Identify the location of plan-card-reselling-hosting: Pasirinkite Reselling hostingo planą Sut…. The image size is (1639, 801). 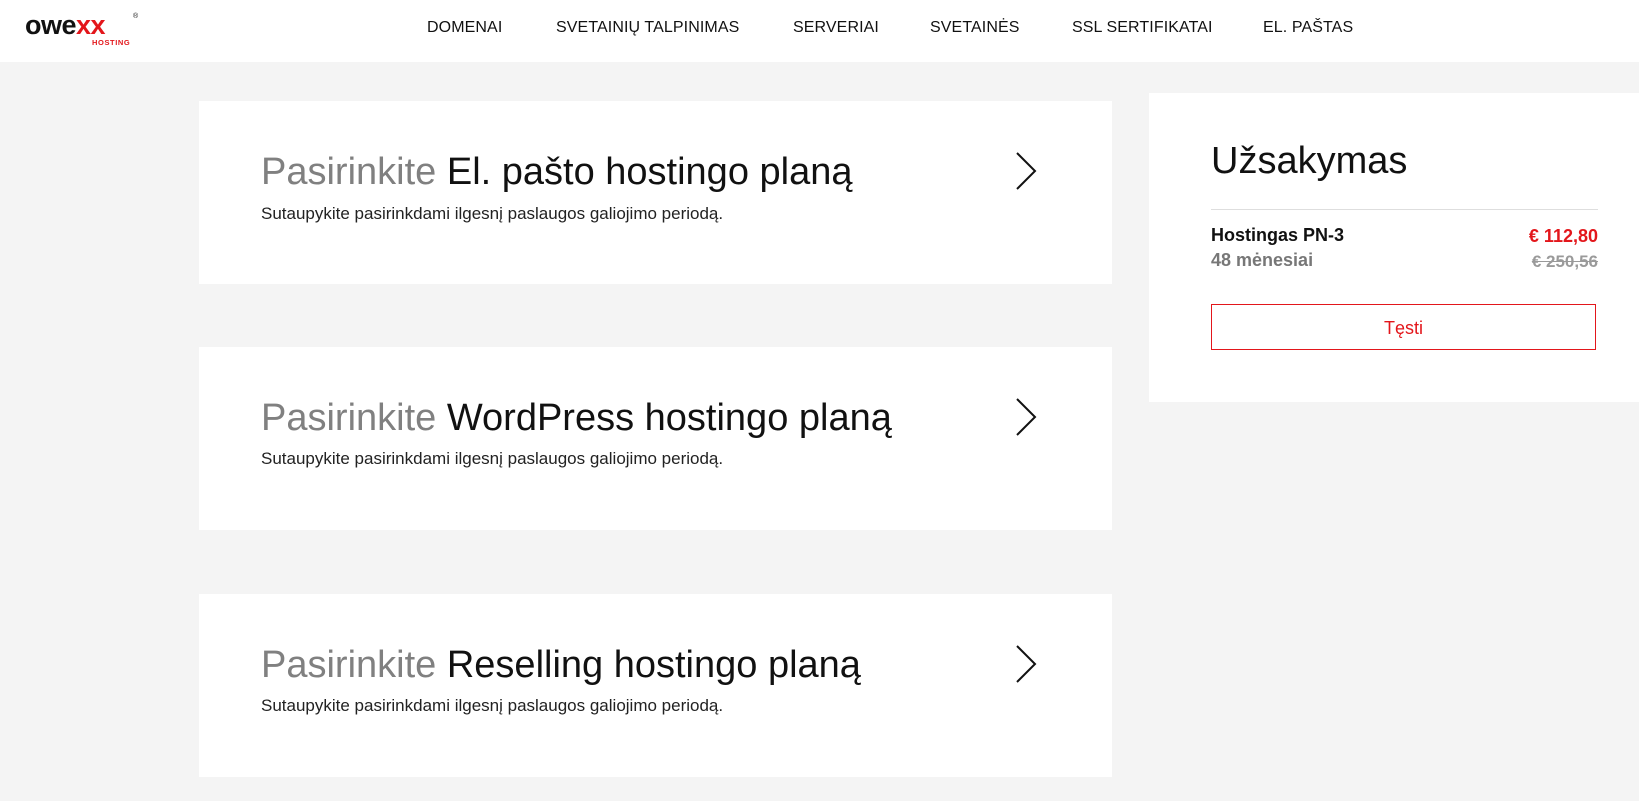
(655, 685).